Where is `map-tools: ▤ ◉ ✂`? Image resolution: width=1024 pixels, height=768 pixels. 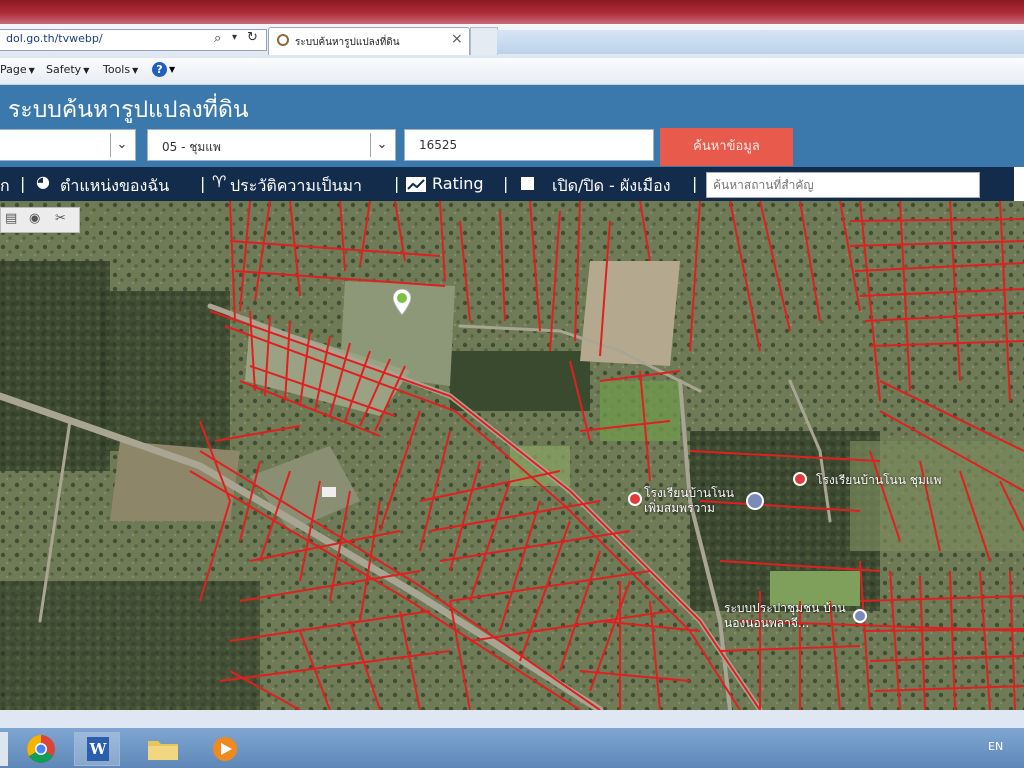 map-tools: ▤ ◉ ✂ is located at coordinates (40, 220).